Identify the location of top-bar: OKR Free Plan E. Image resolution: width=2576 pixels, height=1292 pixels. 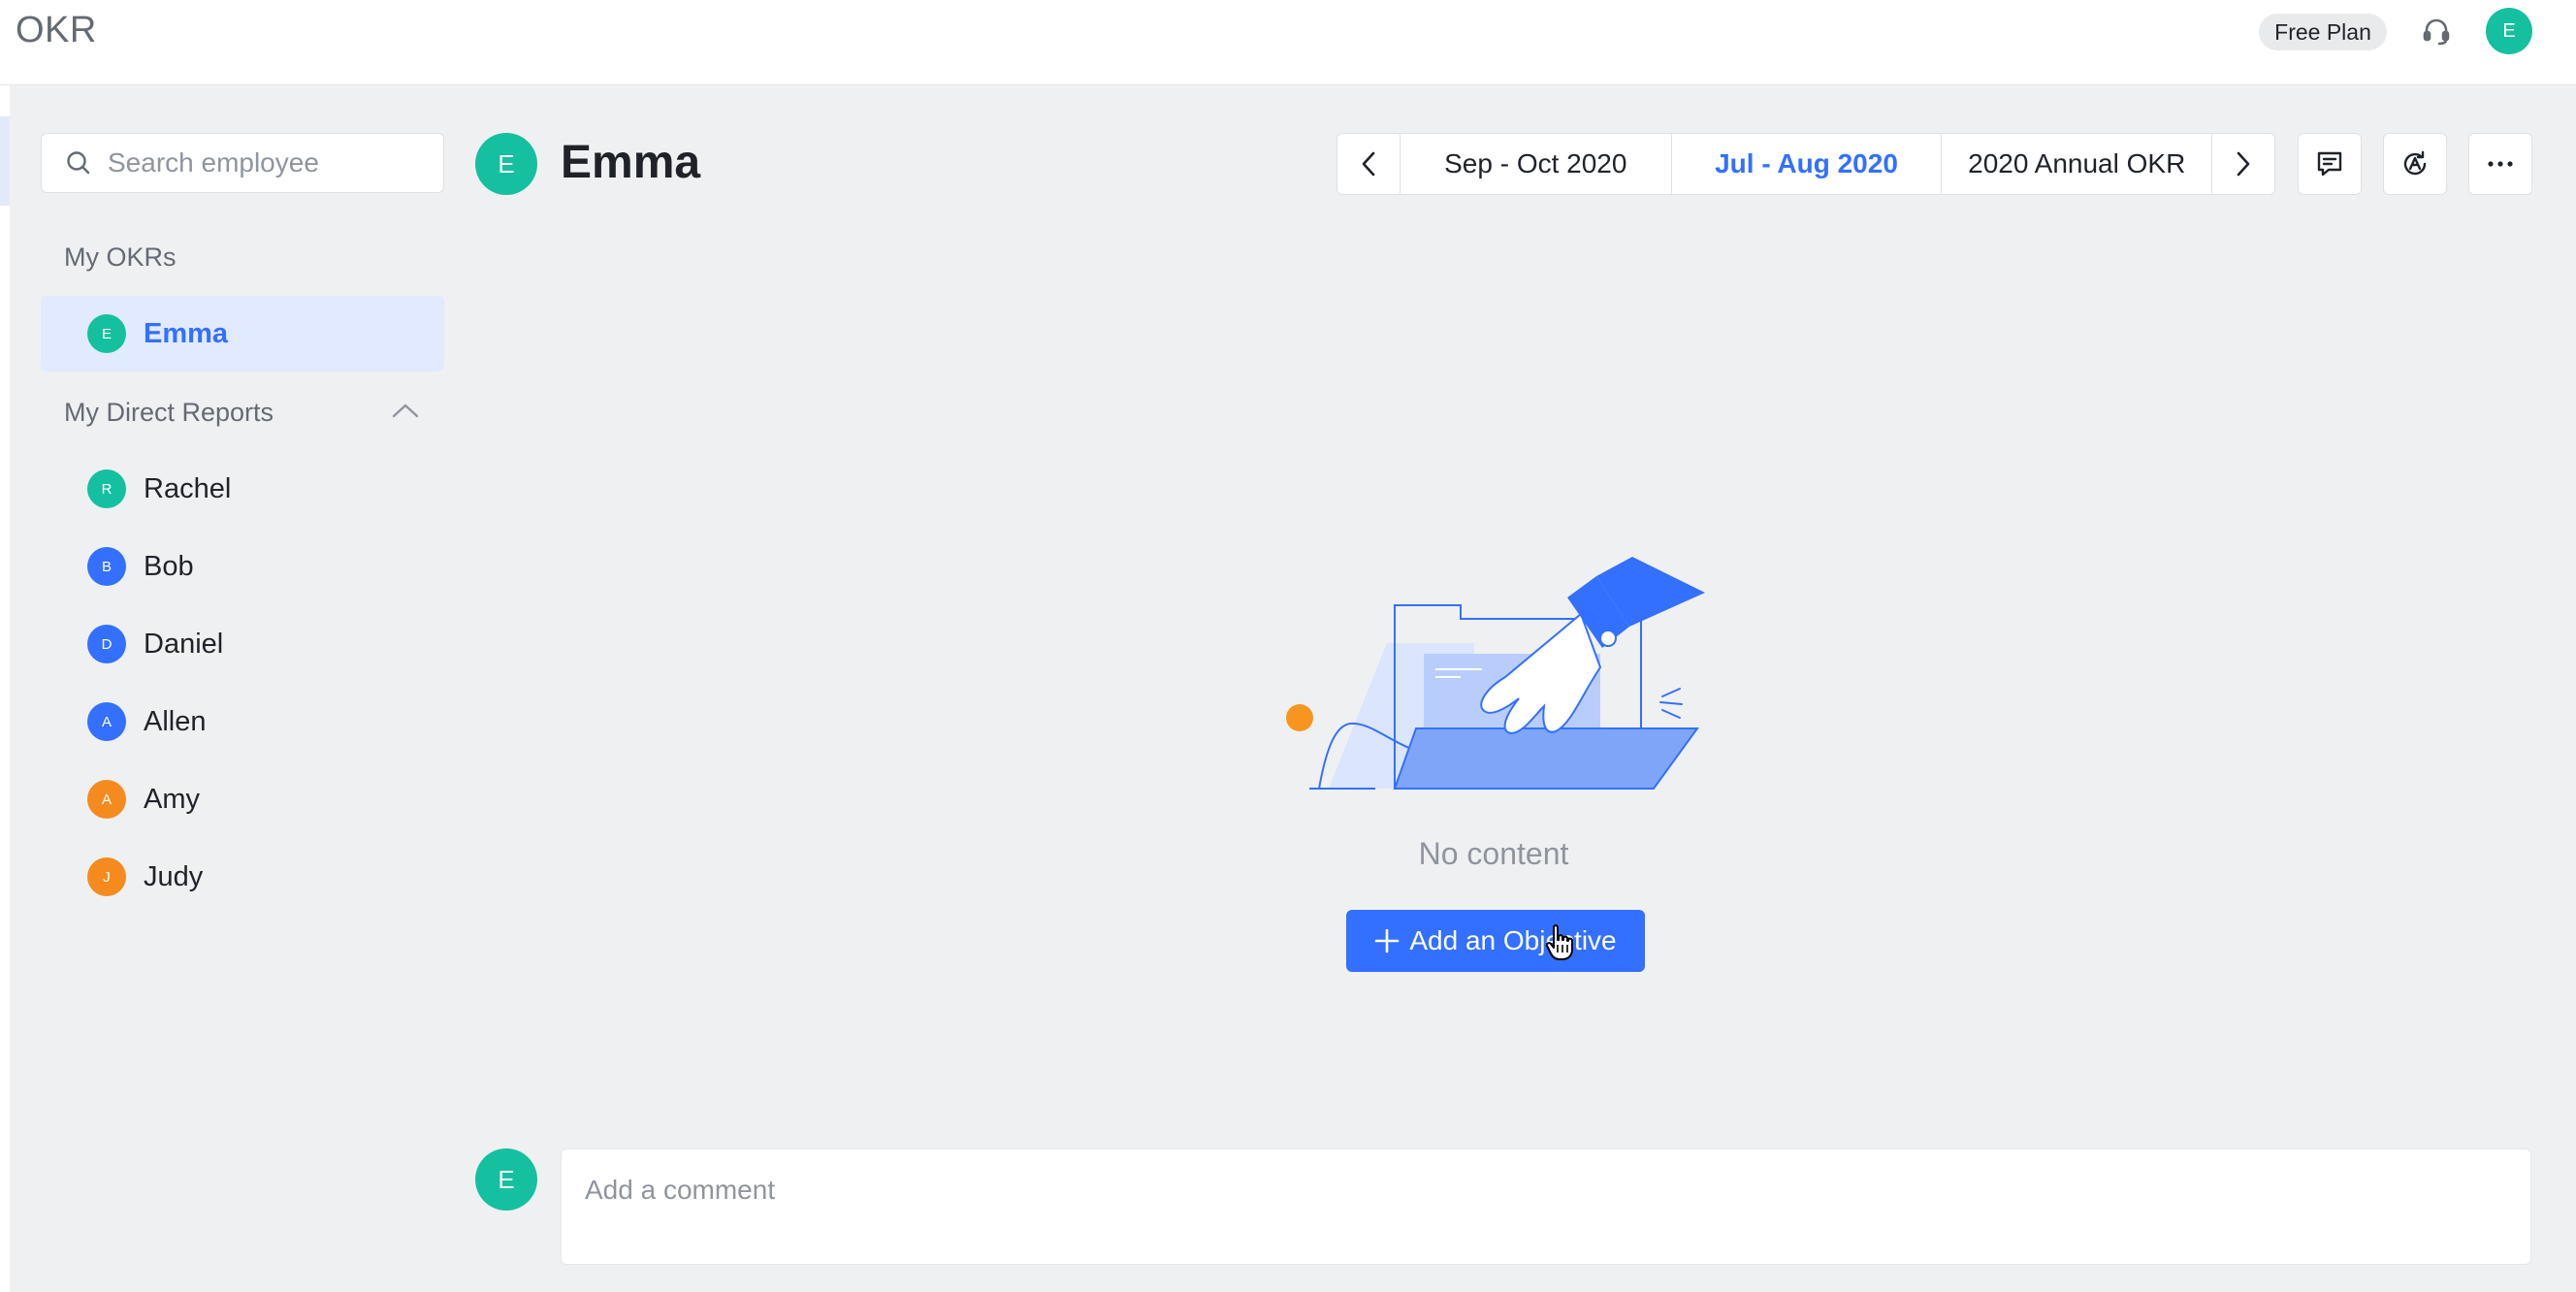
(1288, 42).